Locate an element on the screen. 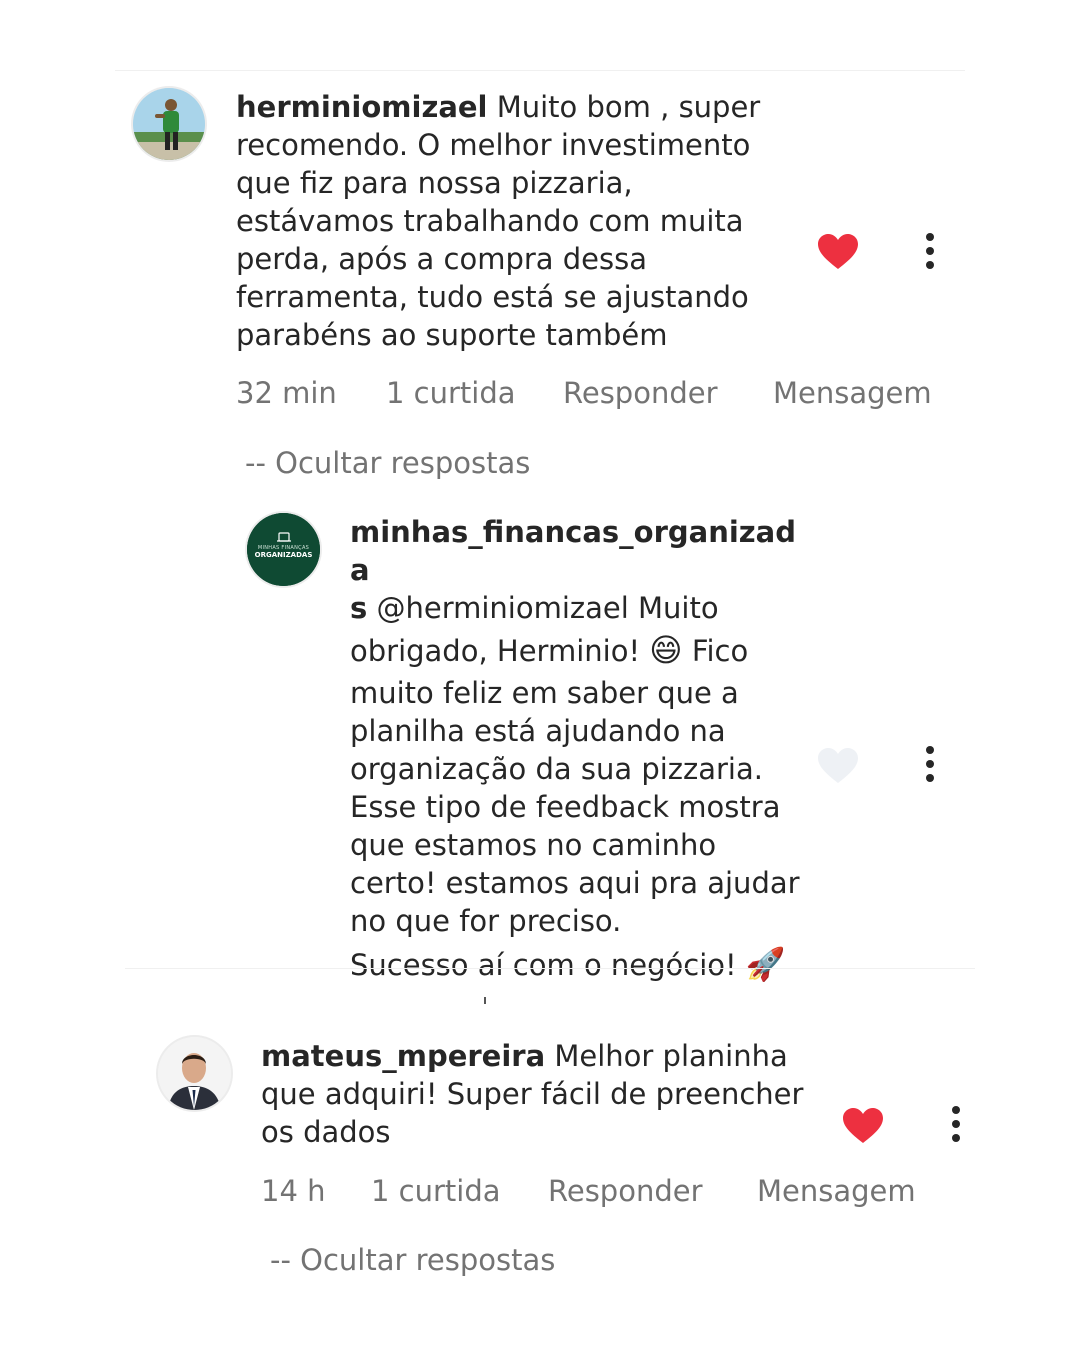  divider-tick is located at coordinates (485, 1000).